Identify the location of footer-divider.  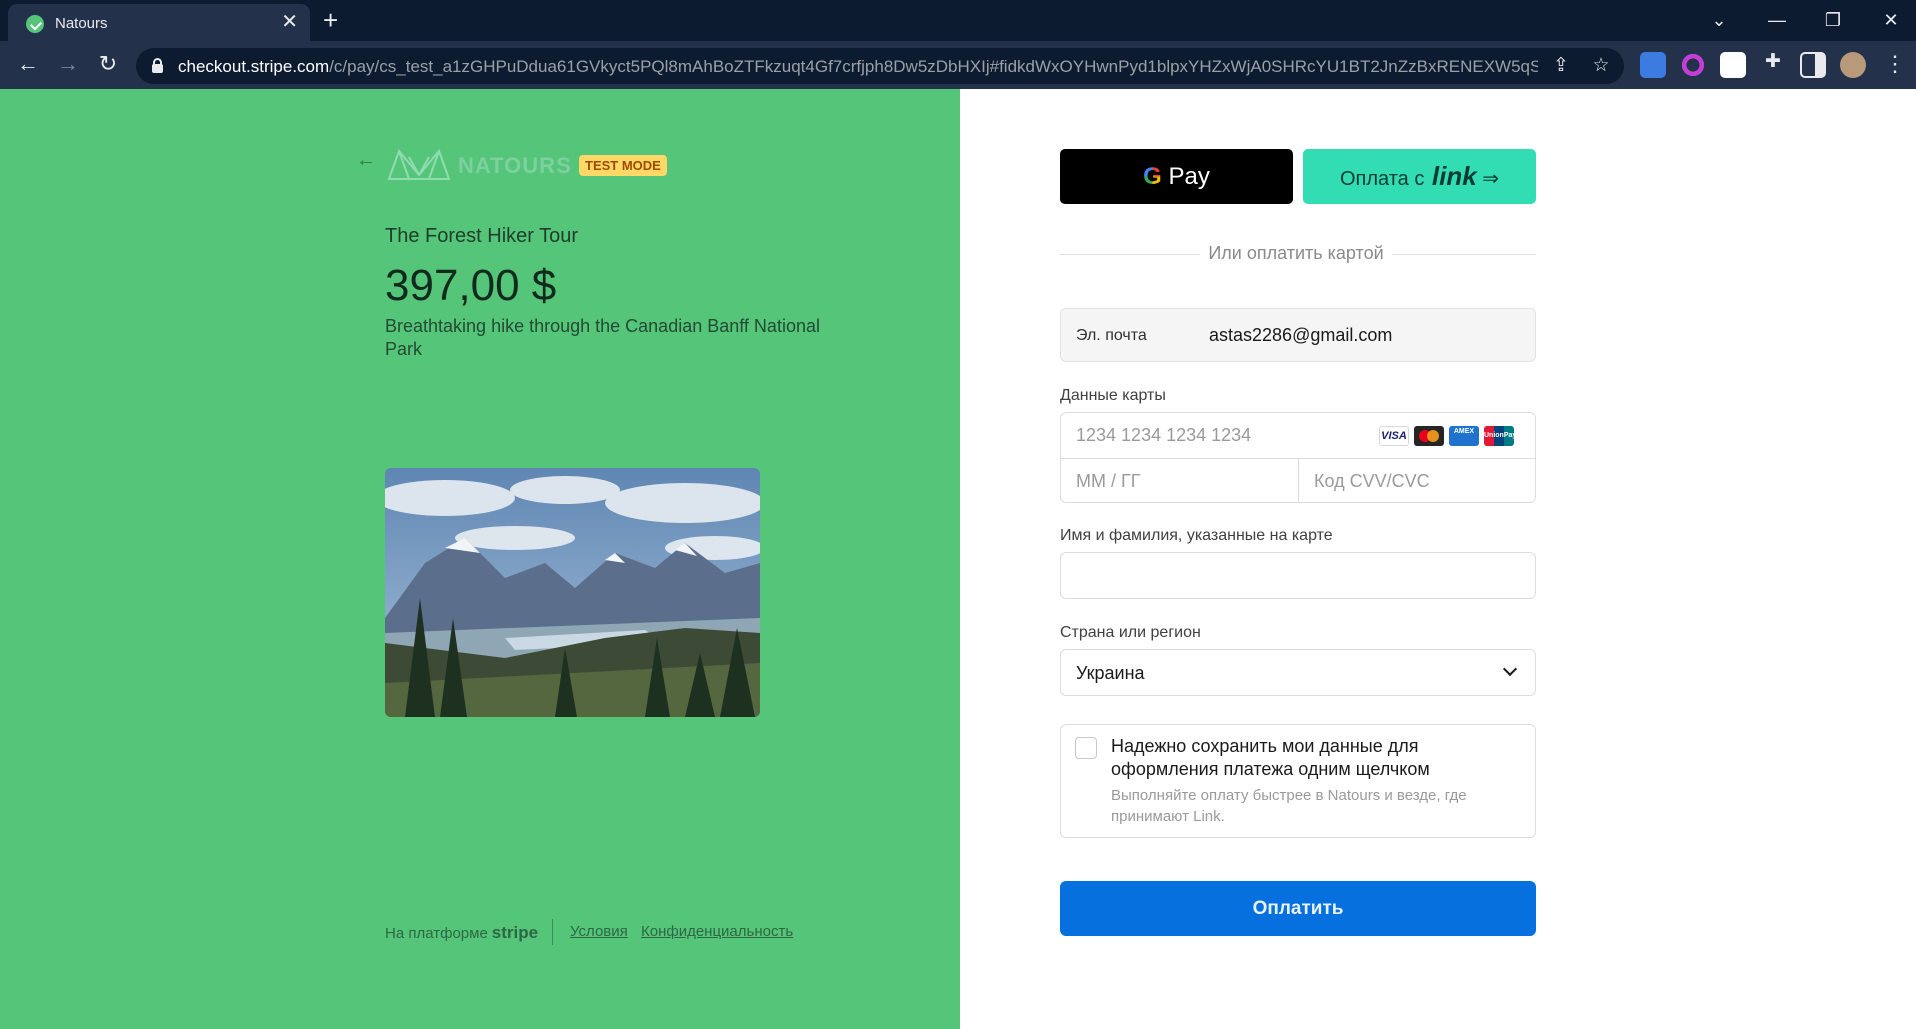
(552, 932).